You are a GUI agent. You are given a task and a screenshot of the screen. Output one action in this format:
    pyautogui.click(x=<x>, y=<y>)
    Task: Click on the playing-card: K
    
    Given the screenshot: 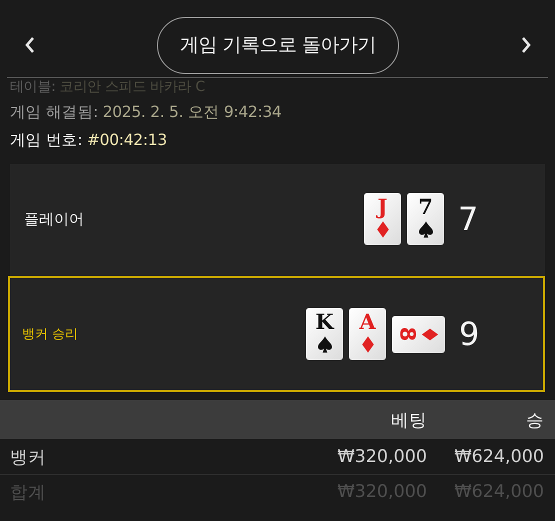 What is the action you would take?
    pyautogui.click(x=324, y=334)
    